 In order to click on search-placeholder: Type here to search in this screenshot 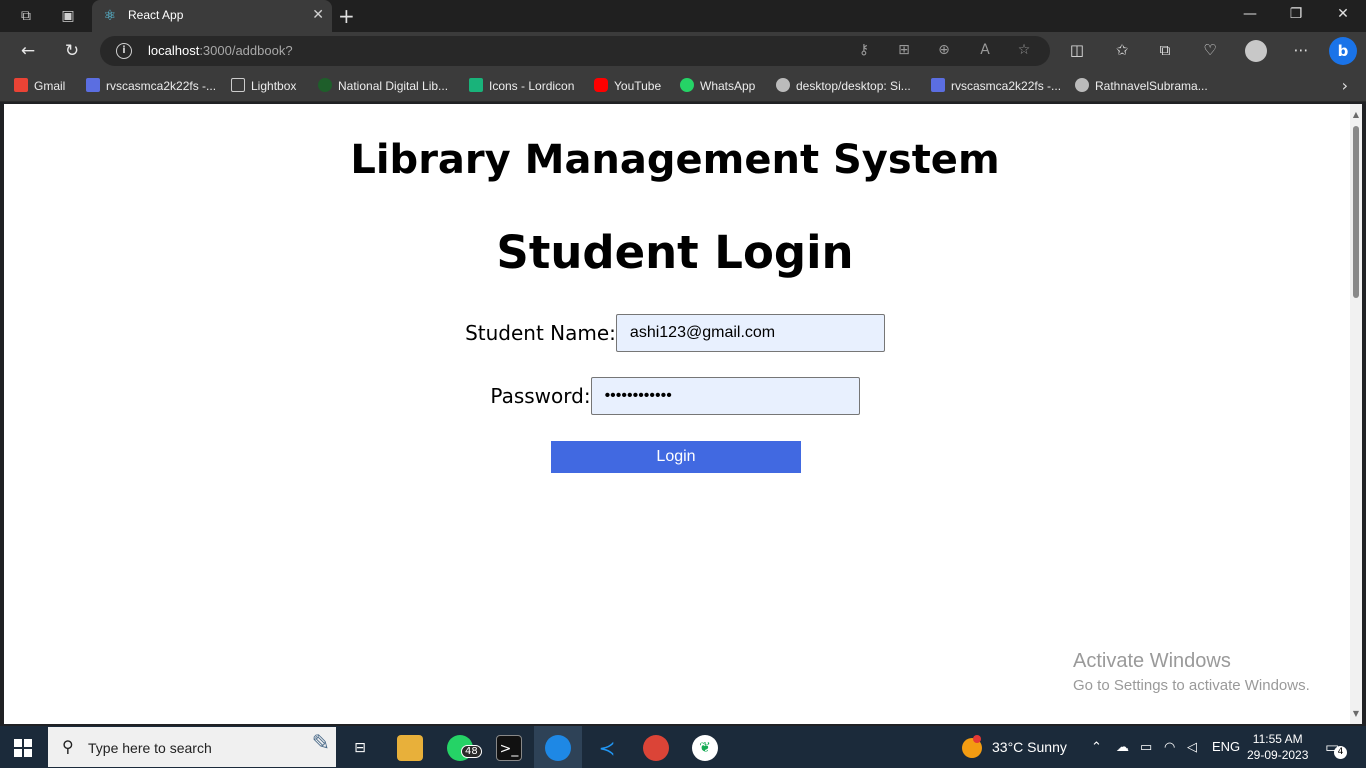, I will do `click(150, 748)`.